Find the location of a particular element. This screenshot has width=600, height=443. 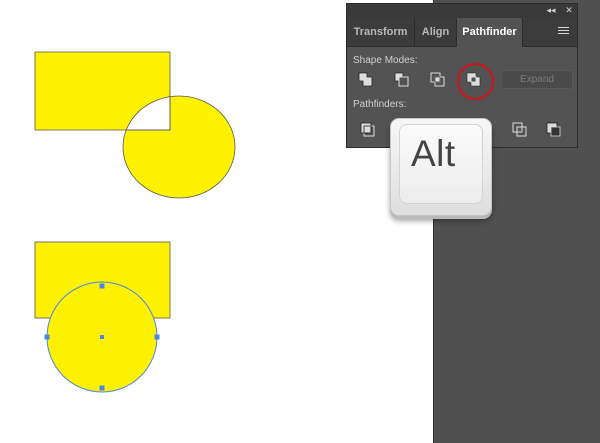

panel-tab-bar: Transform Align Pathfinder is located at coordinates (462, 32).